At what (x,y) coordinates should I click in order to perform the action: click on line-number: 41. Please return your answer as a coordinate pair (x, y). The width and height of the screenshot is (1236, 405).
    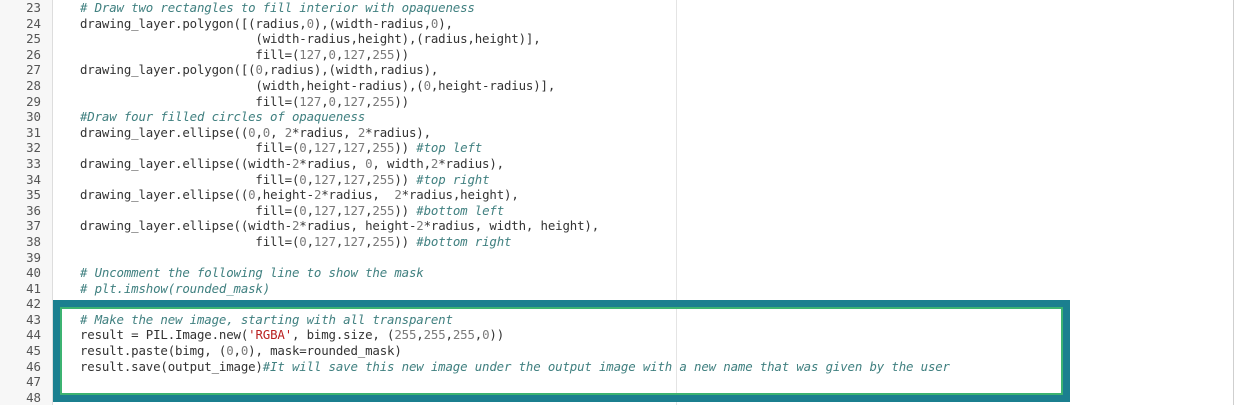
    Looking at the image, I should click on (33, 288).